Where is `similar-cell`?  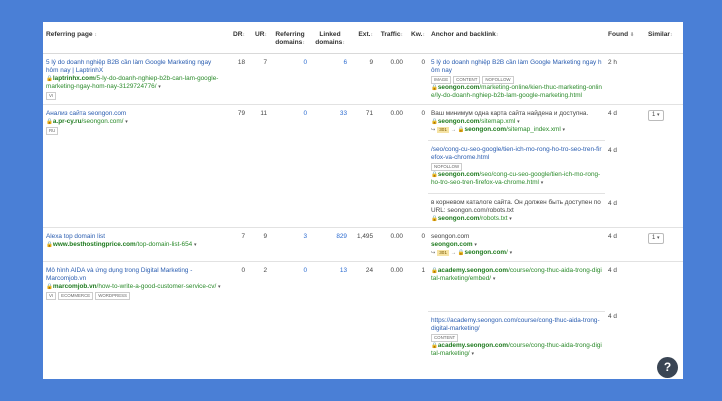 similar-cell is located at coordinates (664, 79).